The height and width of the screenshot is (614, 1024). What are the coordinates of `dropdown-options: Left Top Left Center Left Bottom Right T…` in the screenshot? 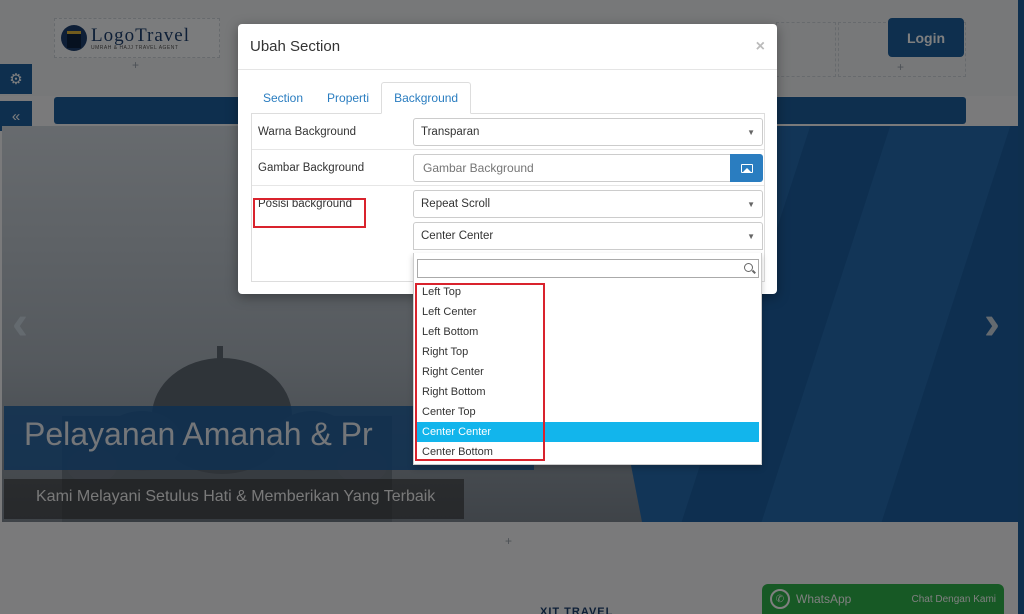 It's located at (588, 372).